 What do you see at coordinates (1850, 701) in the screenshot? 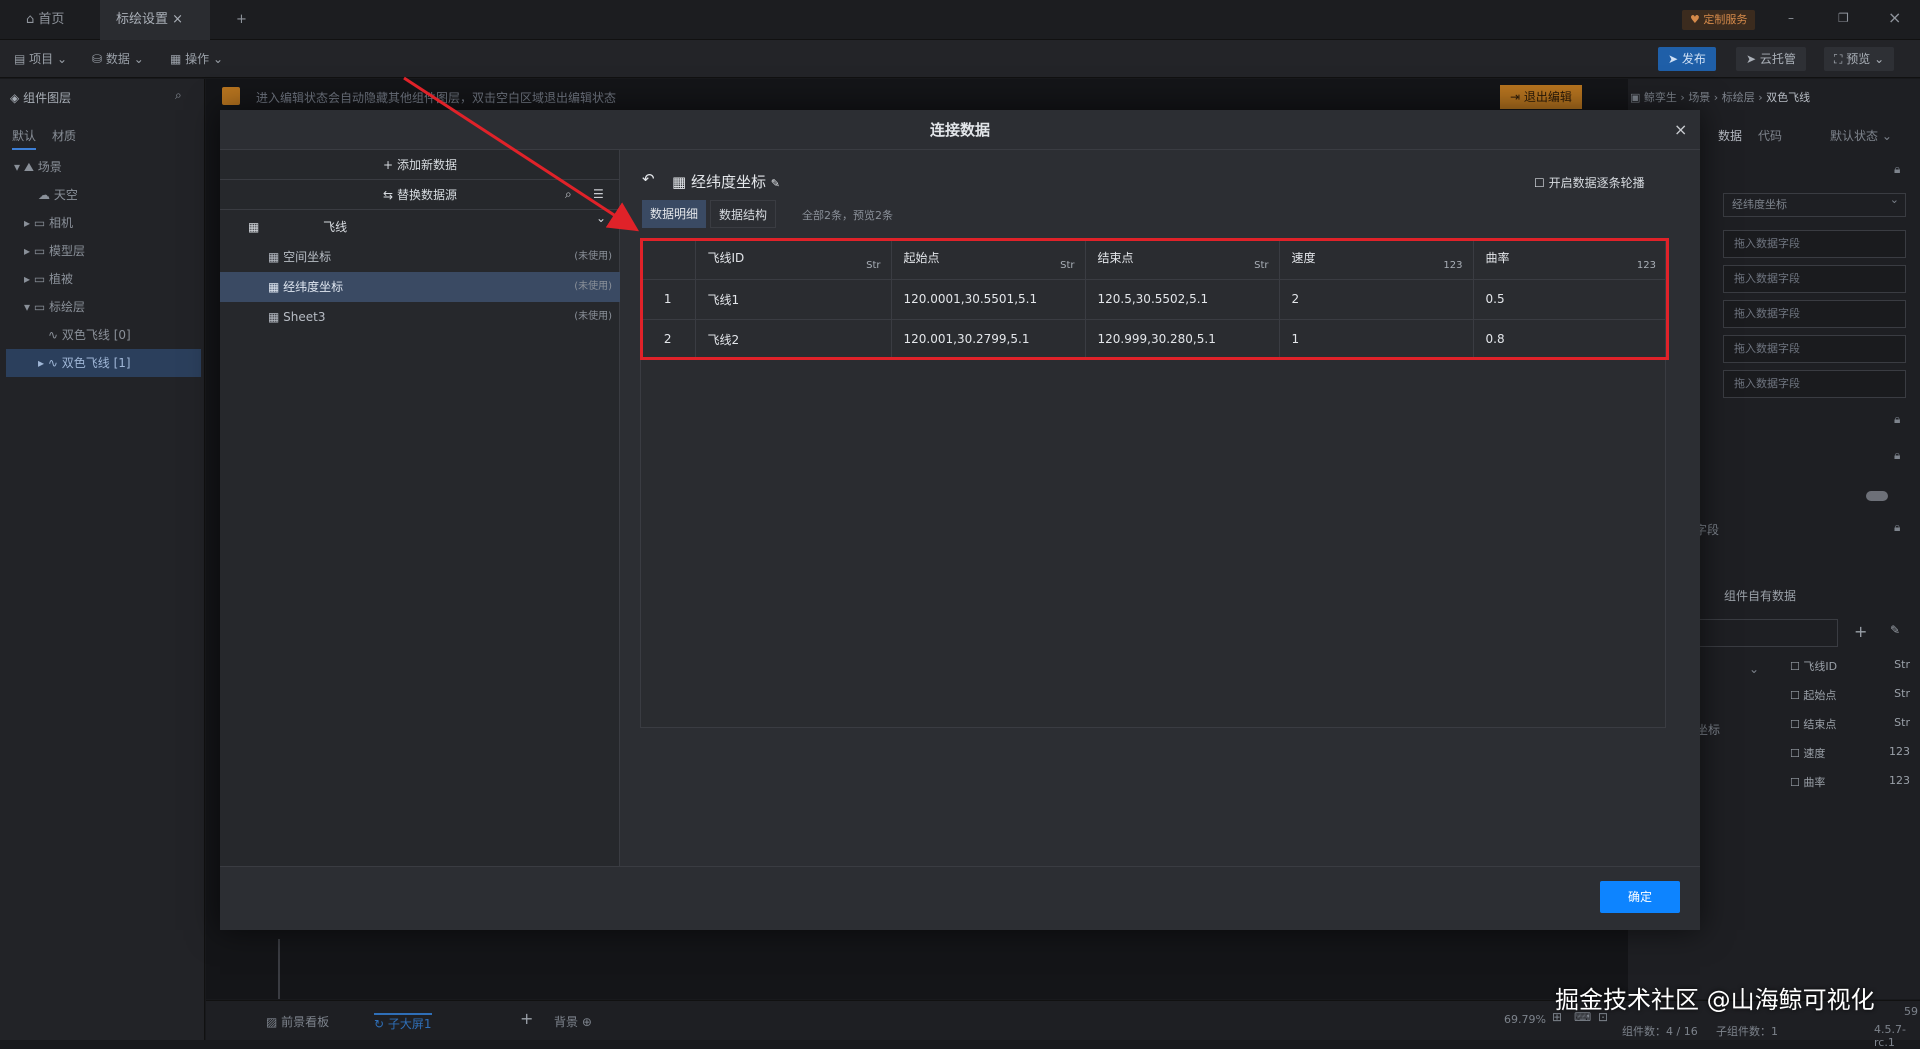
I see `column-item: ☐ 起始点 Str` at bounding box center [1850, 701].